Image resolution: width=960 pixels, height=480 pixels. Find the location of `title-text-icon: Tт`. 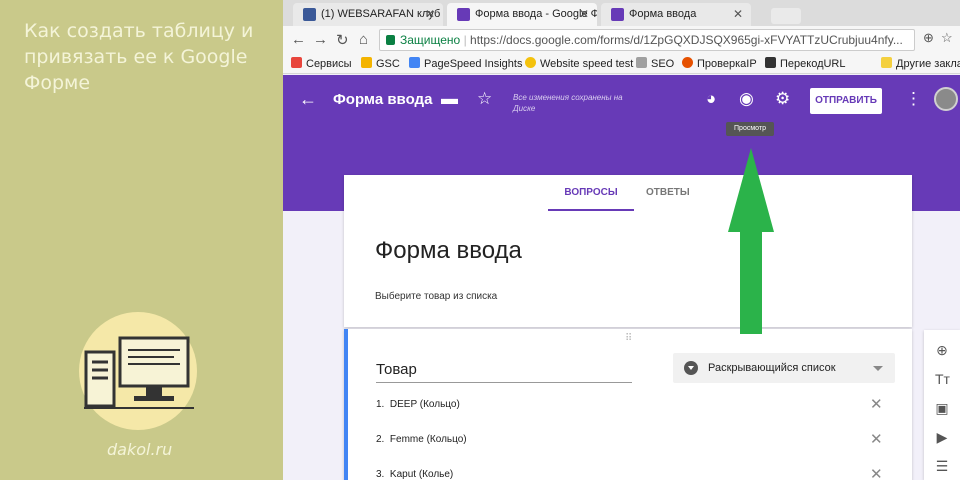

title-text-icon: Tт is located at coordinates (942, 379).